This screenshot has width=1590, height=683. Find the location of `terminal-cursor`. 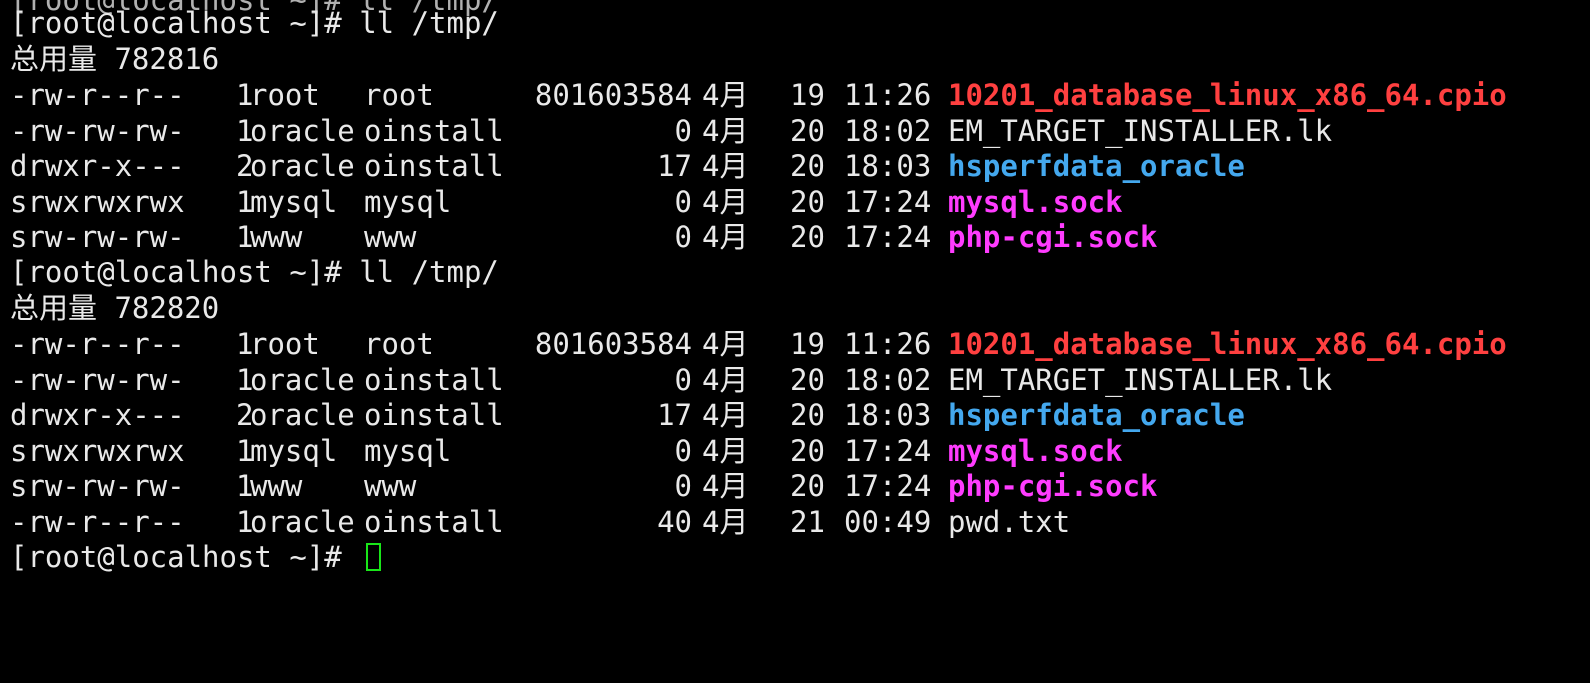

terminal-cursor is located at coordinates (373, 557).